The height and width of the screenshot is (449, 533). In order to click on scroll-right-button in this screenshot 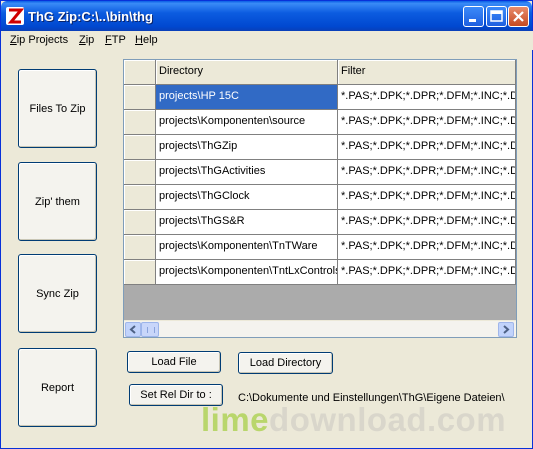, I will do `click(506, 329)`.